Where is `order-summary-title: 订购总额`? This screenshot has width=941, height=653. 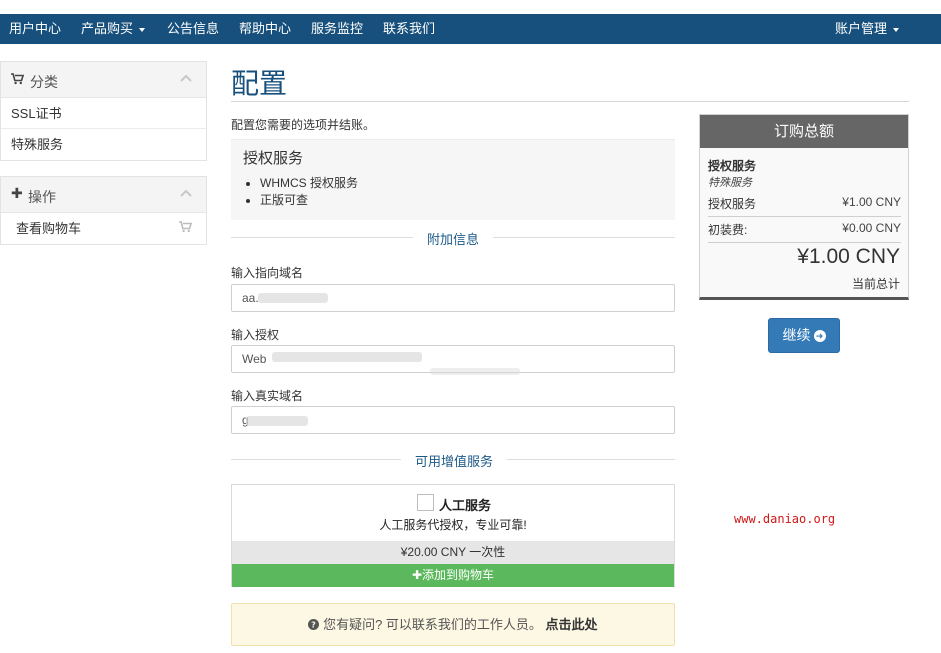 order-summary-title: 订购总额 is located at coordinates (804, 131).